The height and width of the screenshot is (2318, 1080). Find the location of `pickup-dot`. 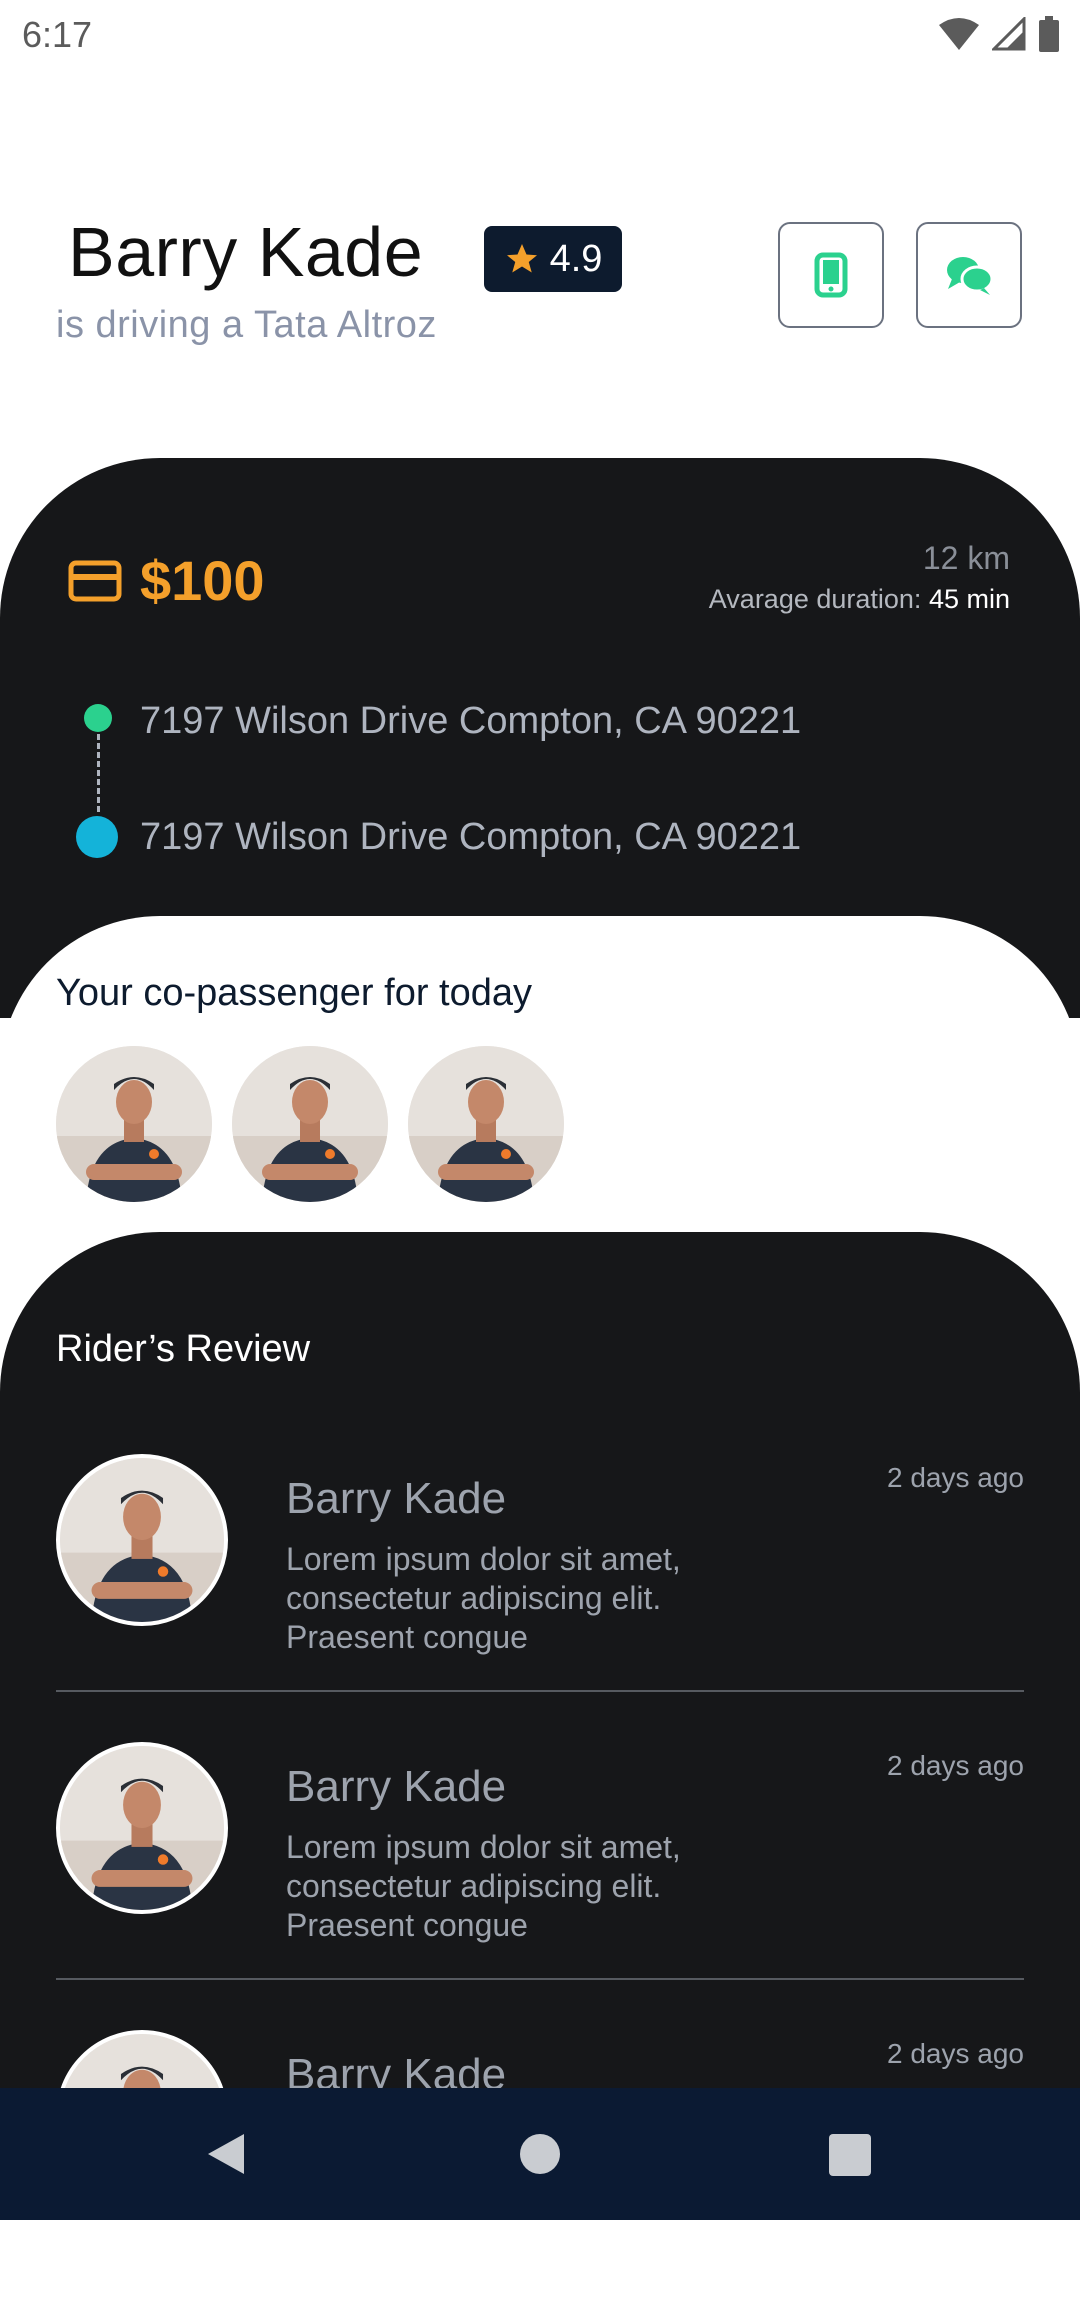

pickup-dot is located at coordinates (98, 718).